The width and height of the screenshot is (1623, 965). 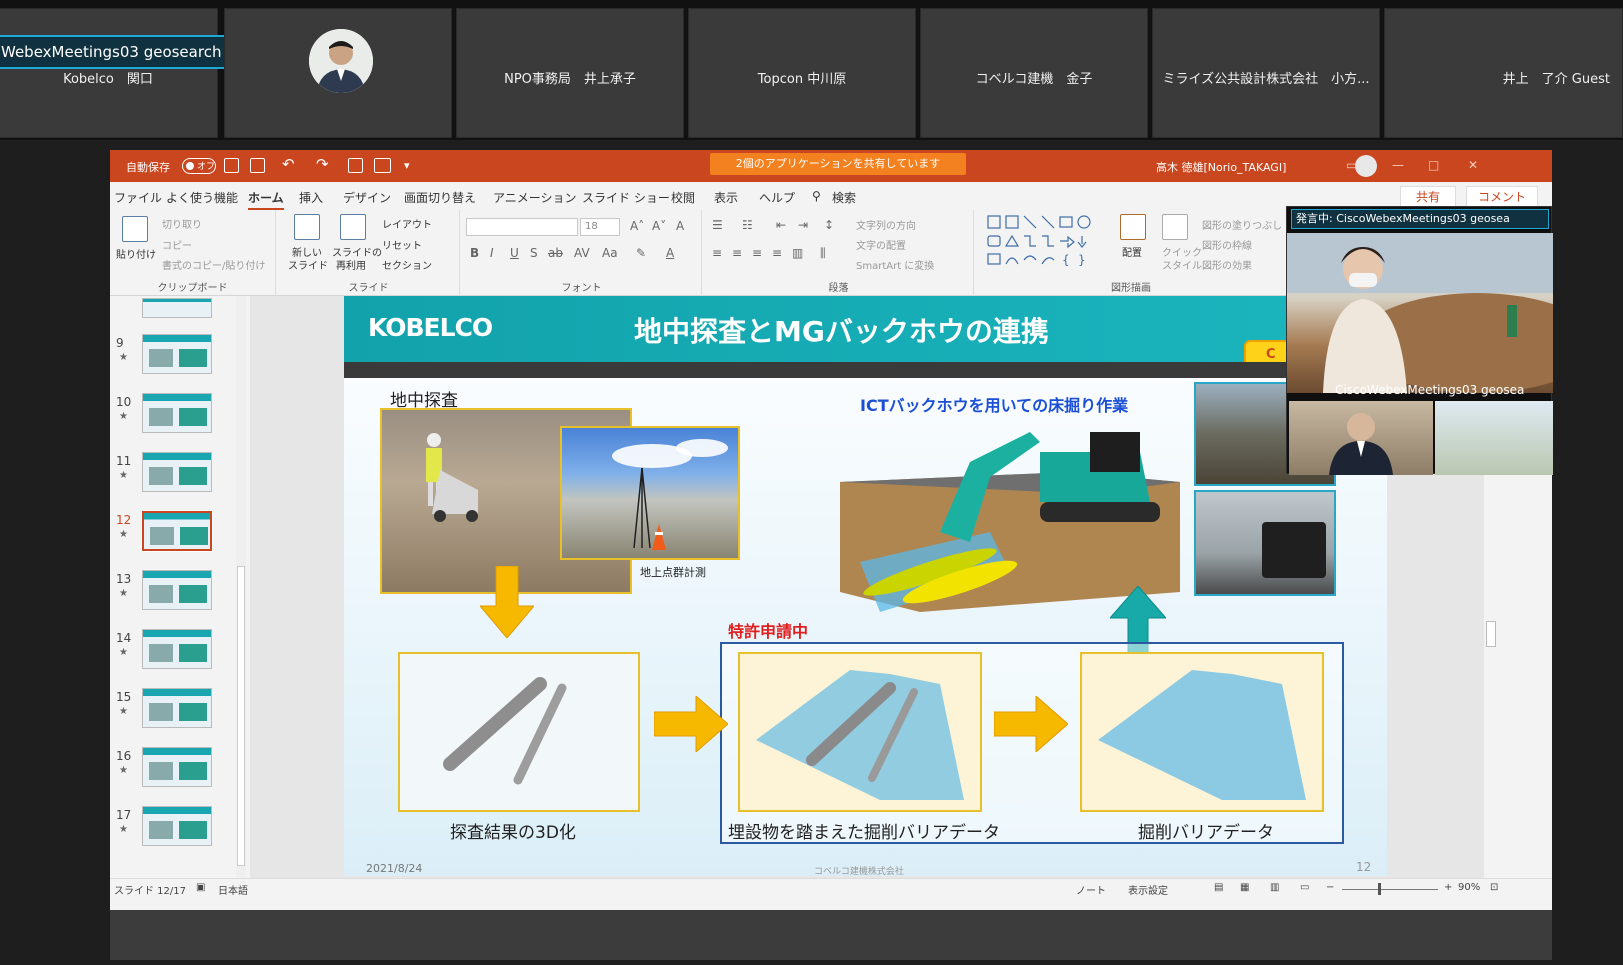 What do you see at coordinates (670, 253) in the screenshot?
I see `font-color-icon: A` at bounding box center [670, 253].